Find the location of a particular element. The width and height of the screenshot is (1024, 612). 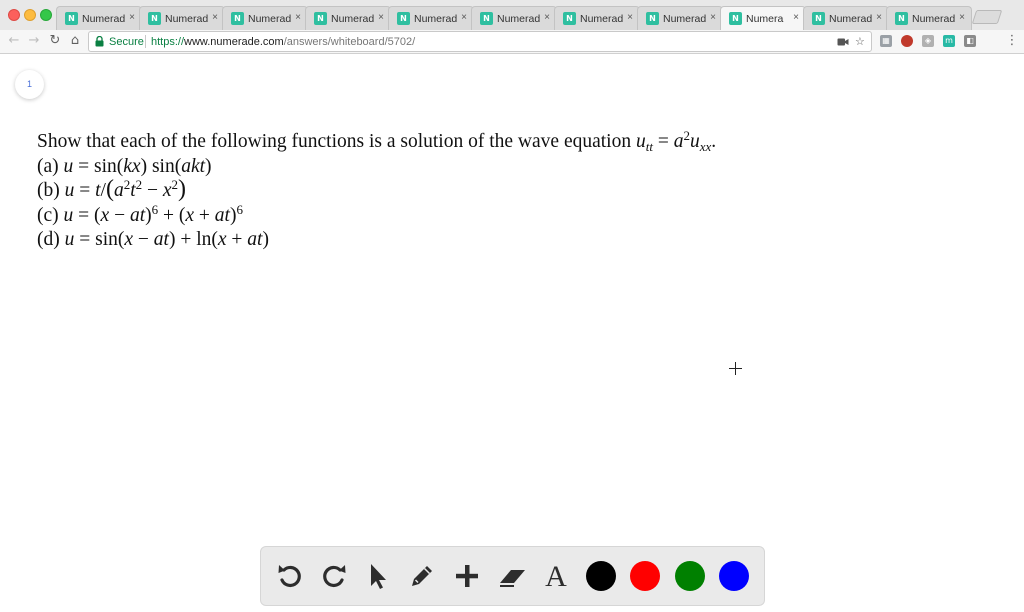

tab-11: N Numerade × is located at coordinates (929, 18).